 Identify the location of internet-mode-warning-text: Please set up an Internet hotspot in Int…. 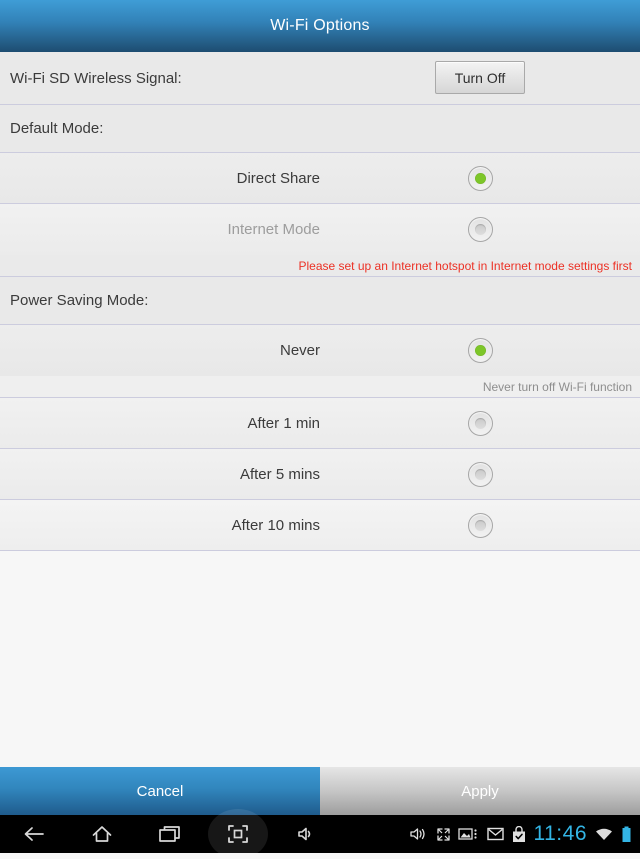
(465, 265).